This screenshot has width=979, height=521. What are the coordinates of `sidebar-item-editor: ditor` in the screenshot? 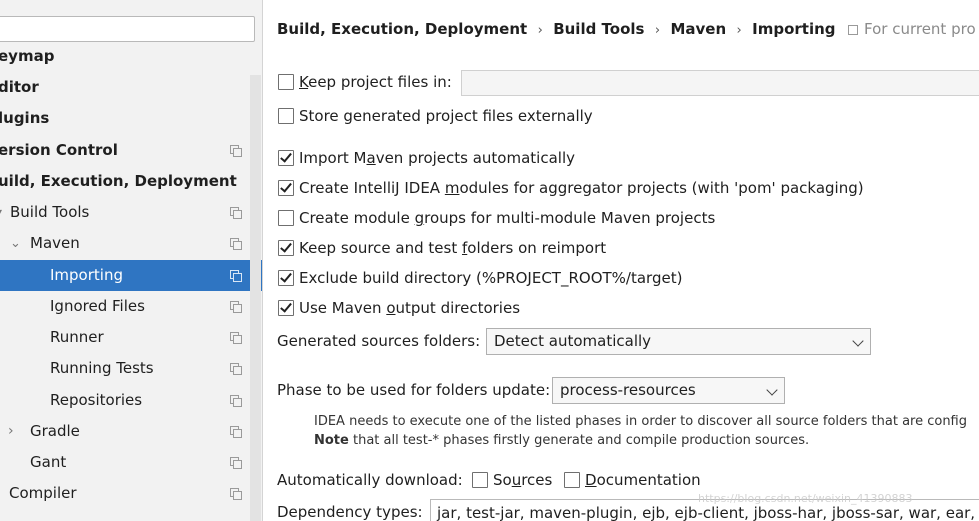 It's located at (131, 87).